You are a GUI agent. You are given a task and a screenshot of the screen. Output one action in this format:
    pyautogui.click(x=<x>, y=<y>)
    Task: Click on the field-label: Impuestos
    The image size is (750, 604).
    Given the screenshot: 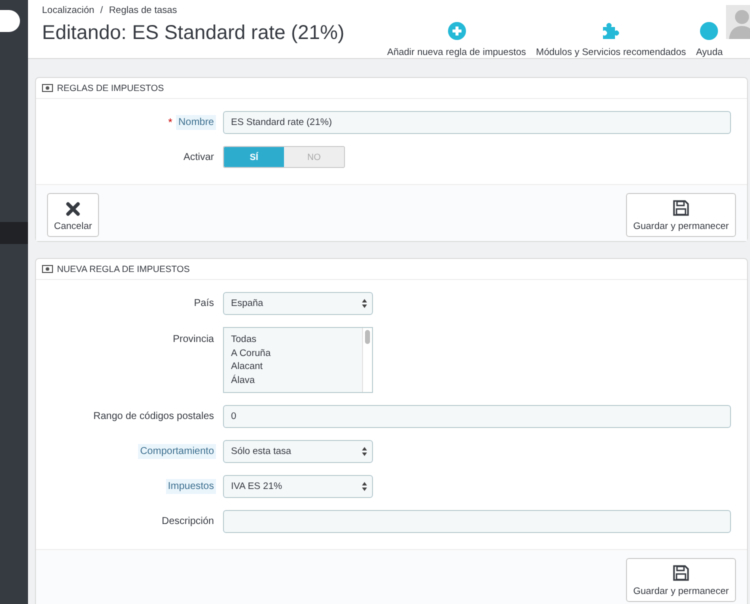 What is the action you would take?
    pyautogui.click(x=191, y=486)
    